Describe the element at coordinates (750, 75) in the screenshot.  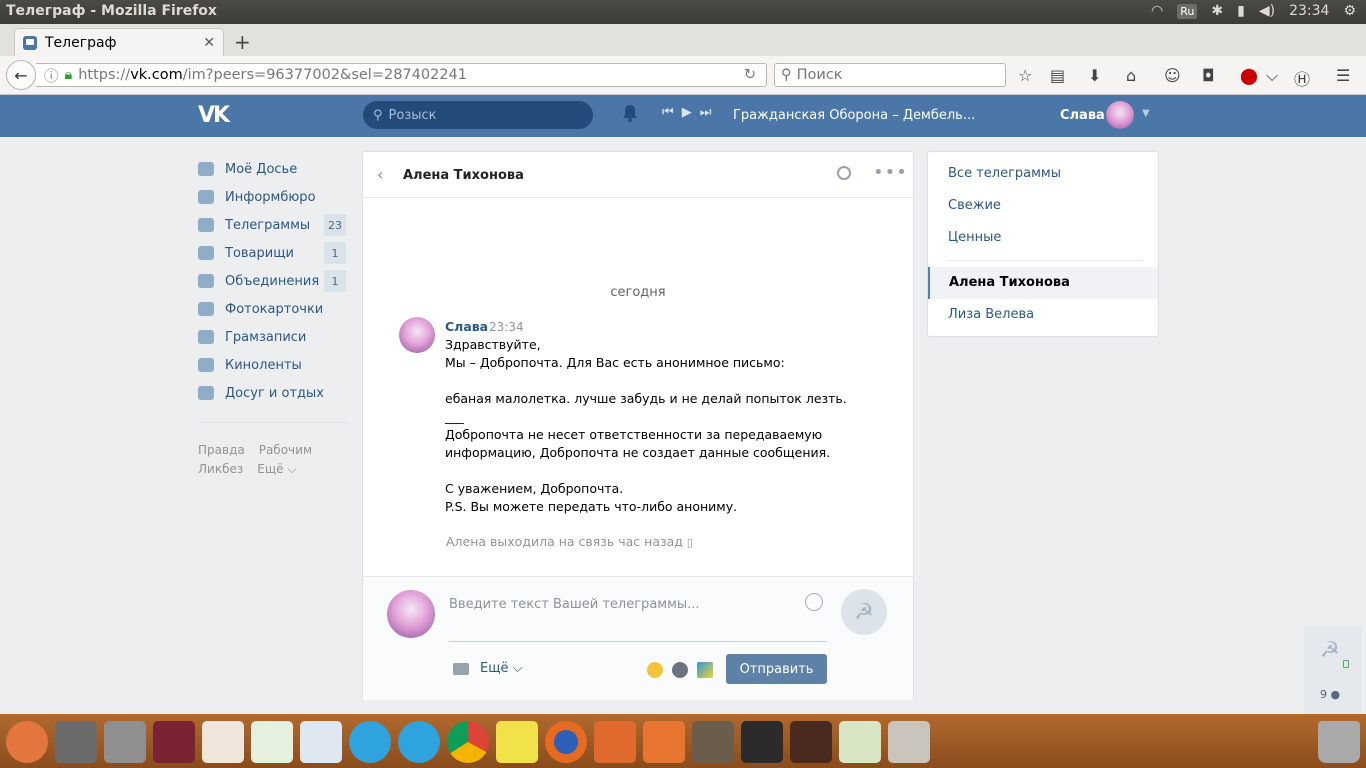
I see `reload-icon: ↻` at that location.